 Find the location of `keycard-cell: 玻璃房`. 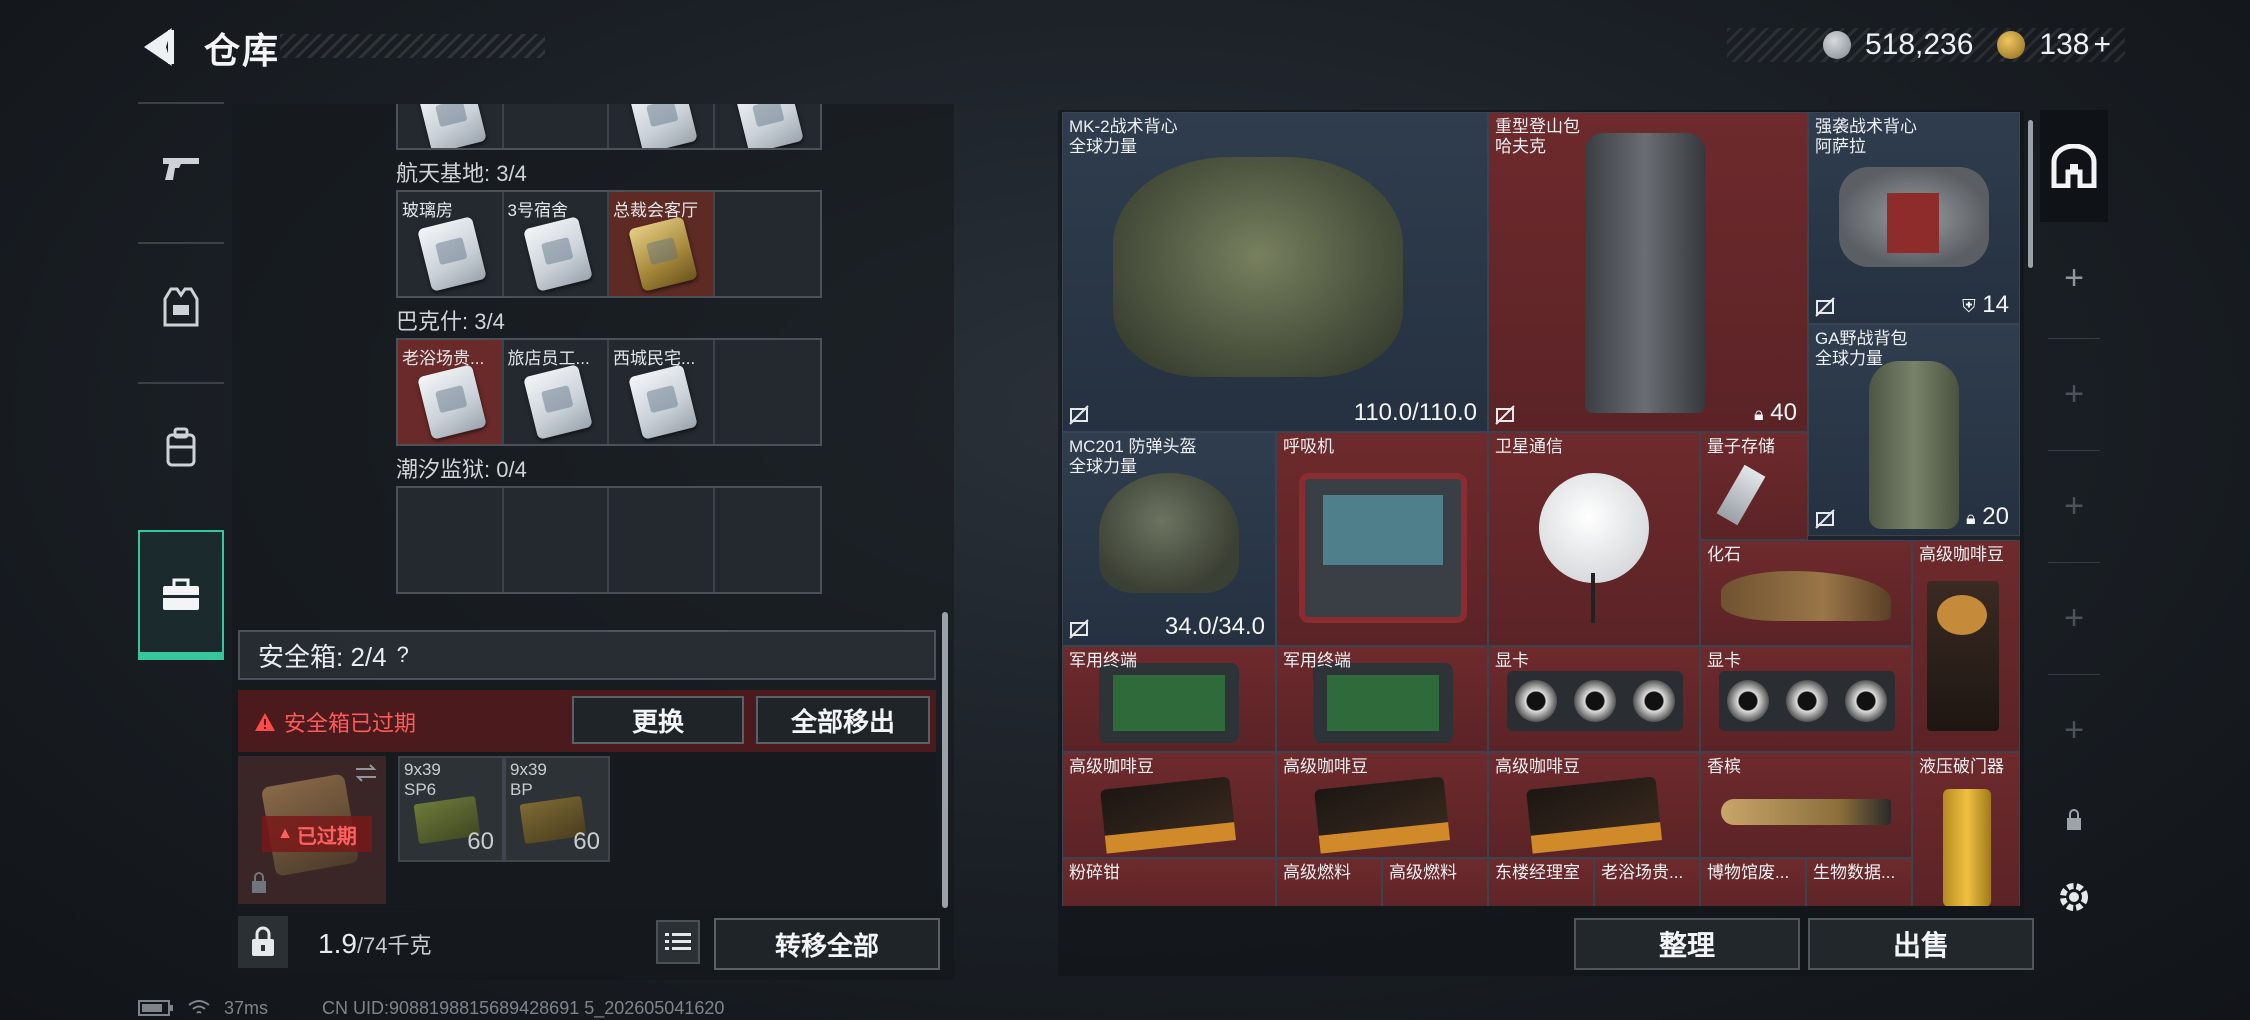

keycard-cell: 玻璃房 is located at coordinates (451, 244).